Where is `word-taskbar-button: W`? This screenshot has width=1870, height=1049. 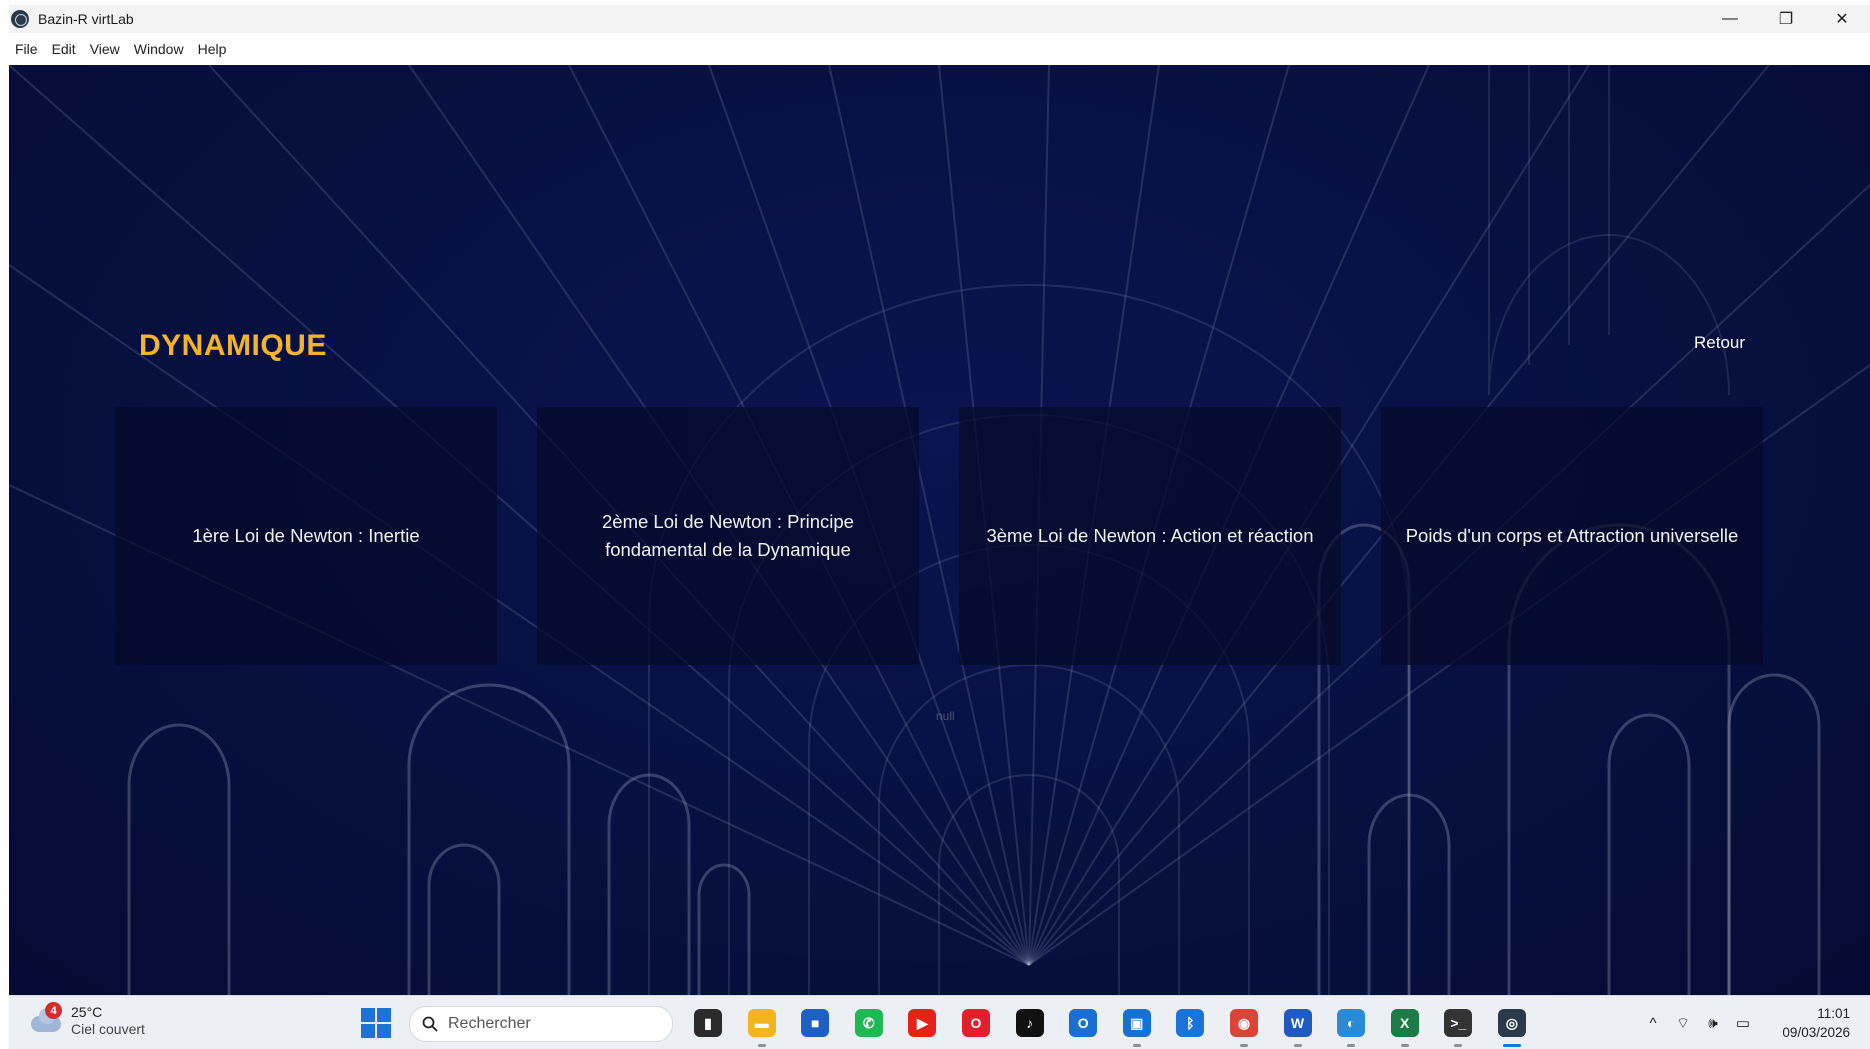 word-taskbar-button: W is located at coordinates (1298, 1025).